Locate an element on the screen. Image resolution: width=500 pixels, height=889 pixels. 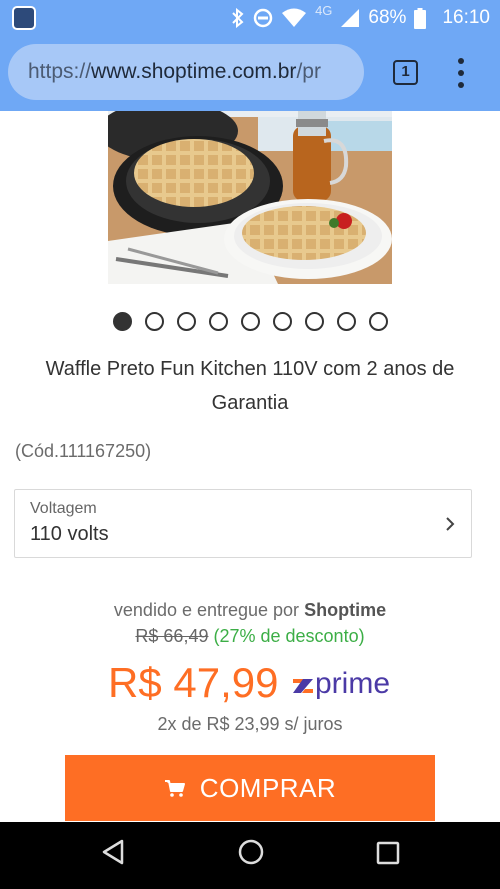
old-price-row: R$ 66,49 (27% de desconto) is located at coordinates (250, 636).